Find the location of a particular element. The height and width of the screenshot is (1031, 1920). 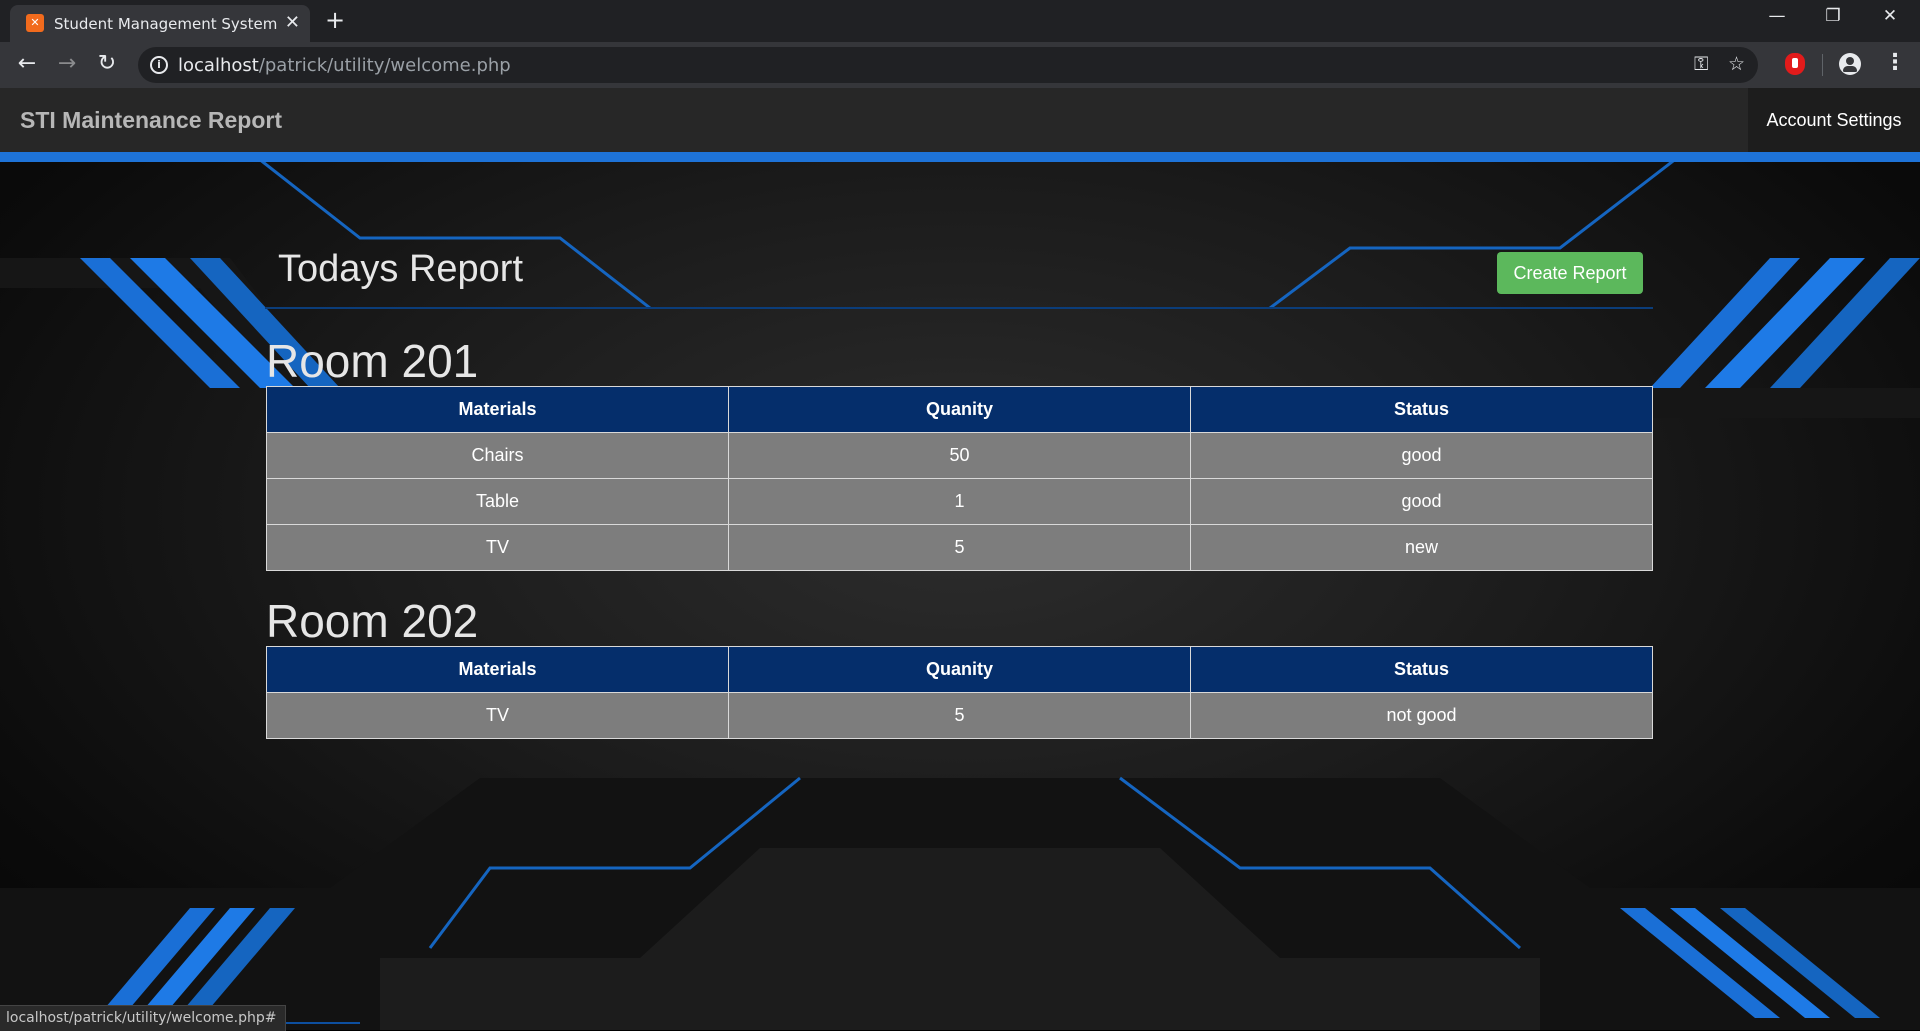

new-tab-icon: + is located at coordinates (335, 20).